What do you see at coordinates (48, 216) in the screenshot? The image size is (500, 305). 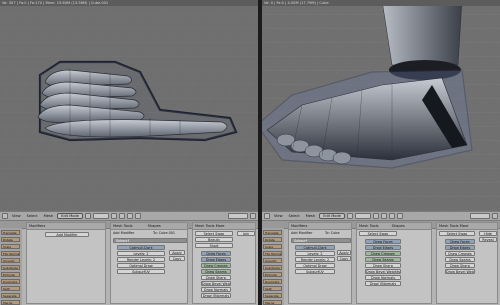 I see `mesh-menu: Mesh` at bounding box center [48, 216].